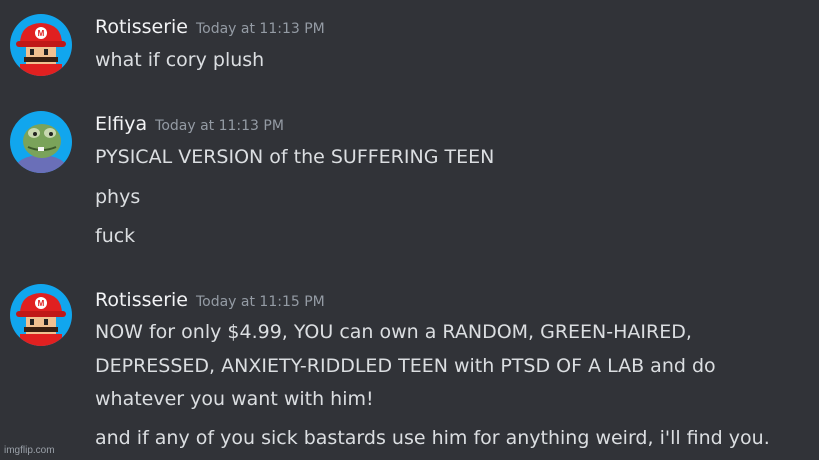 Image resolution: width=819 pixels, height=460 pixels. What do you see at coordinates (118, 197) in the screenshot?
I see `message-text: phys` at bounding box center [118, 197].